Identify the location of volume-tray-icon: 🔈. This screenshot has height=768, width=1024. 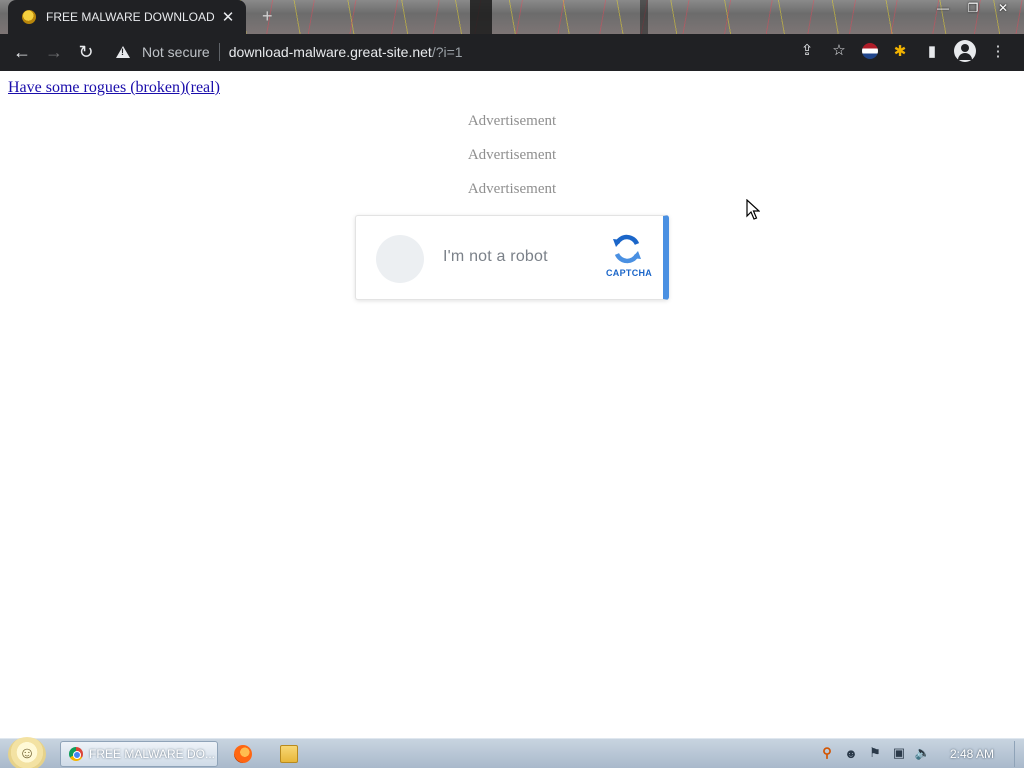
(923, 753).